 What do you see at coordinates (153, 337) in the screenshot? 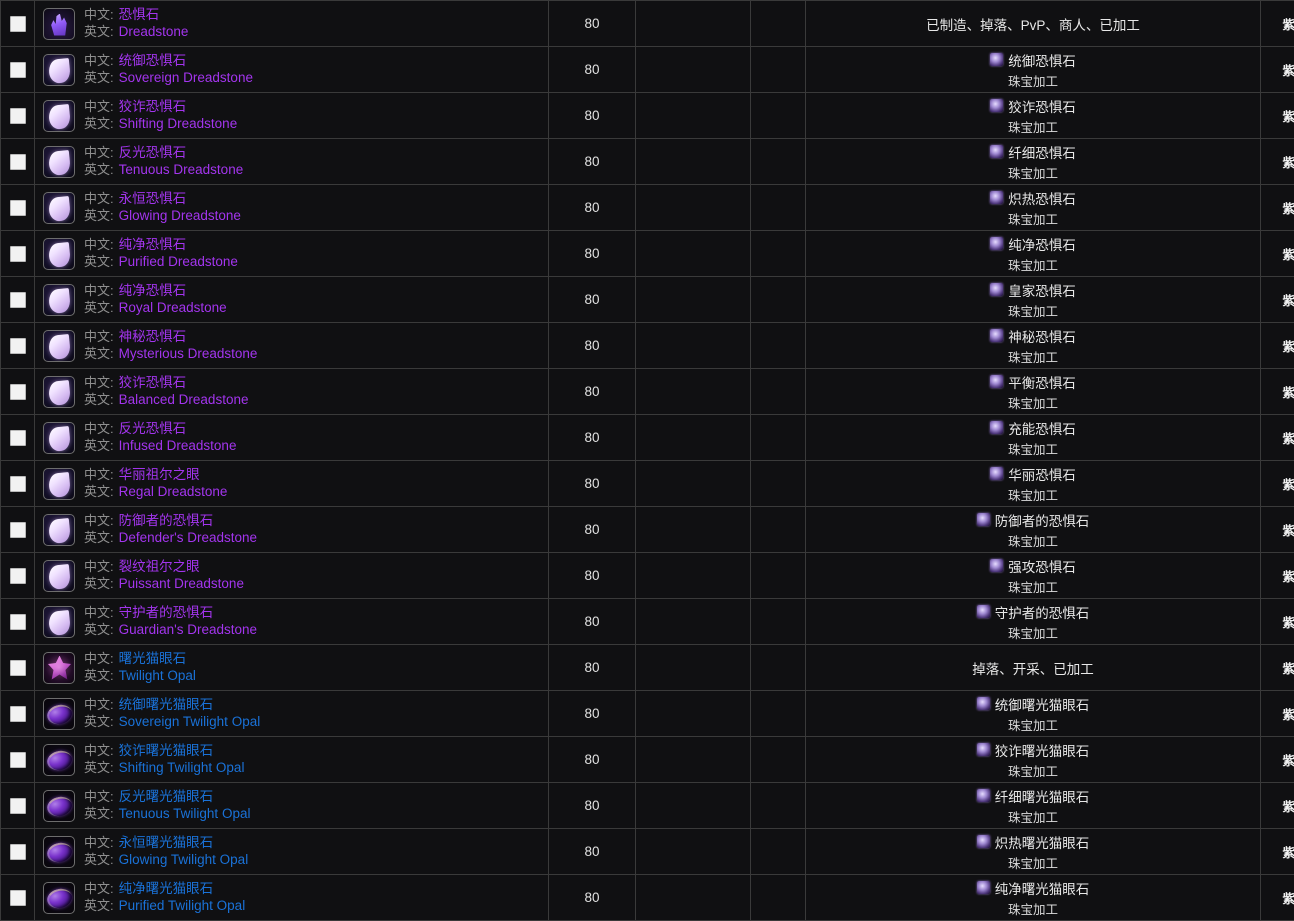
I see `item-name-chinese: 神秘恐惧石` at bounding box center [153, 337].